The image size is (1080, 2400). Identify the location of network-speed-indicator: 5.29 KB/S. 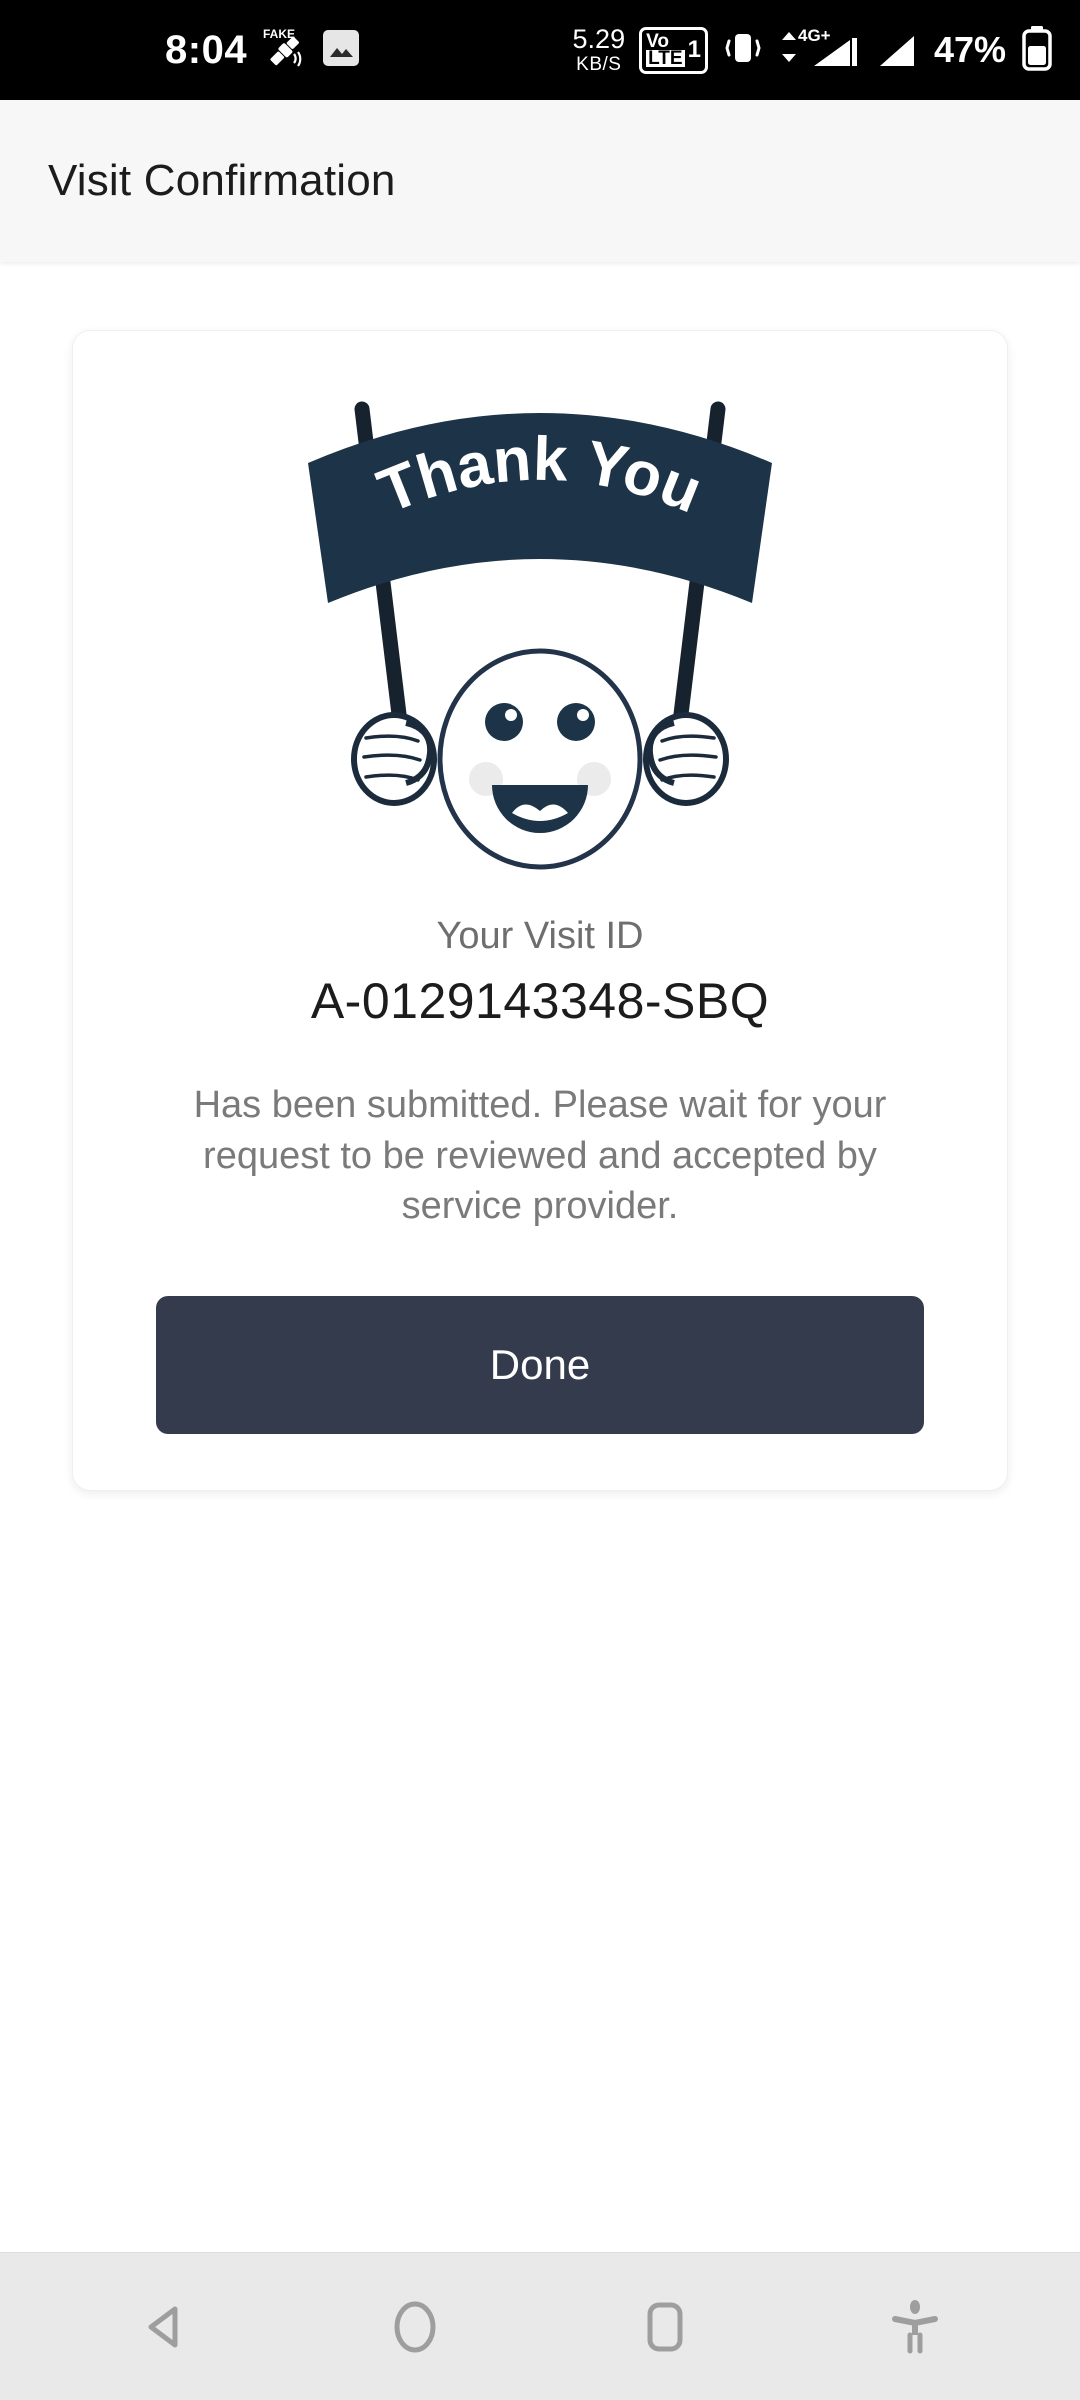
(599, 49).